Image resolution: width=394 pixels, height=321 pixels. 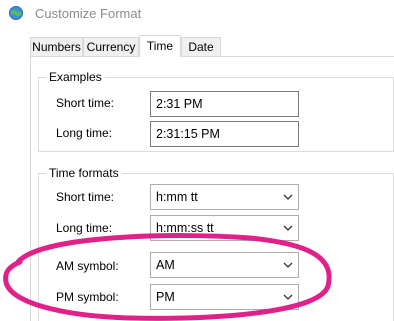 I want to click on long-time-format-label: Long time:, so click(x=84, y=228).